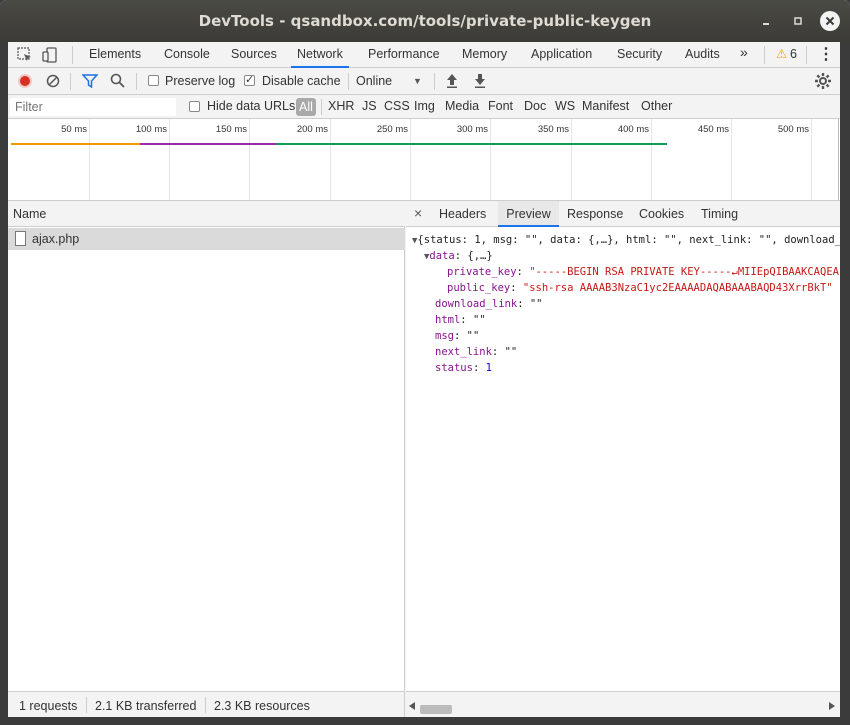  What do you see at coordinates (561, 57) in the screenshot?
I see `tab-application: Application` at bounding box center [561, 57].